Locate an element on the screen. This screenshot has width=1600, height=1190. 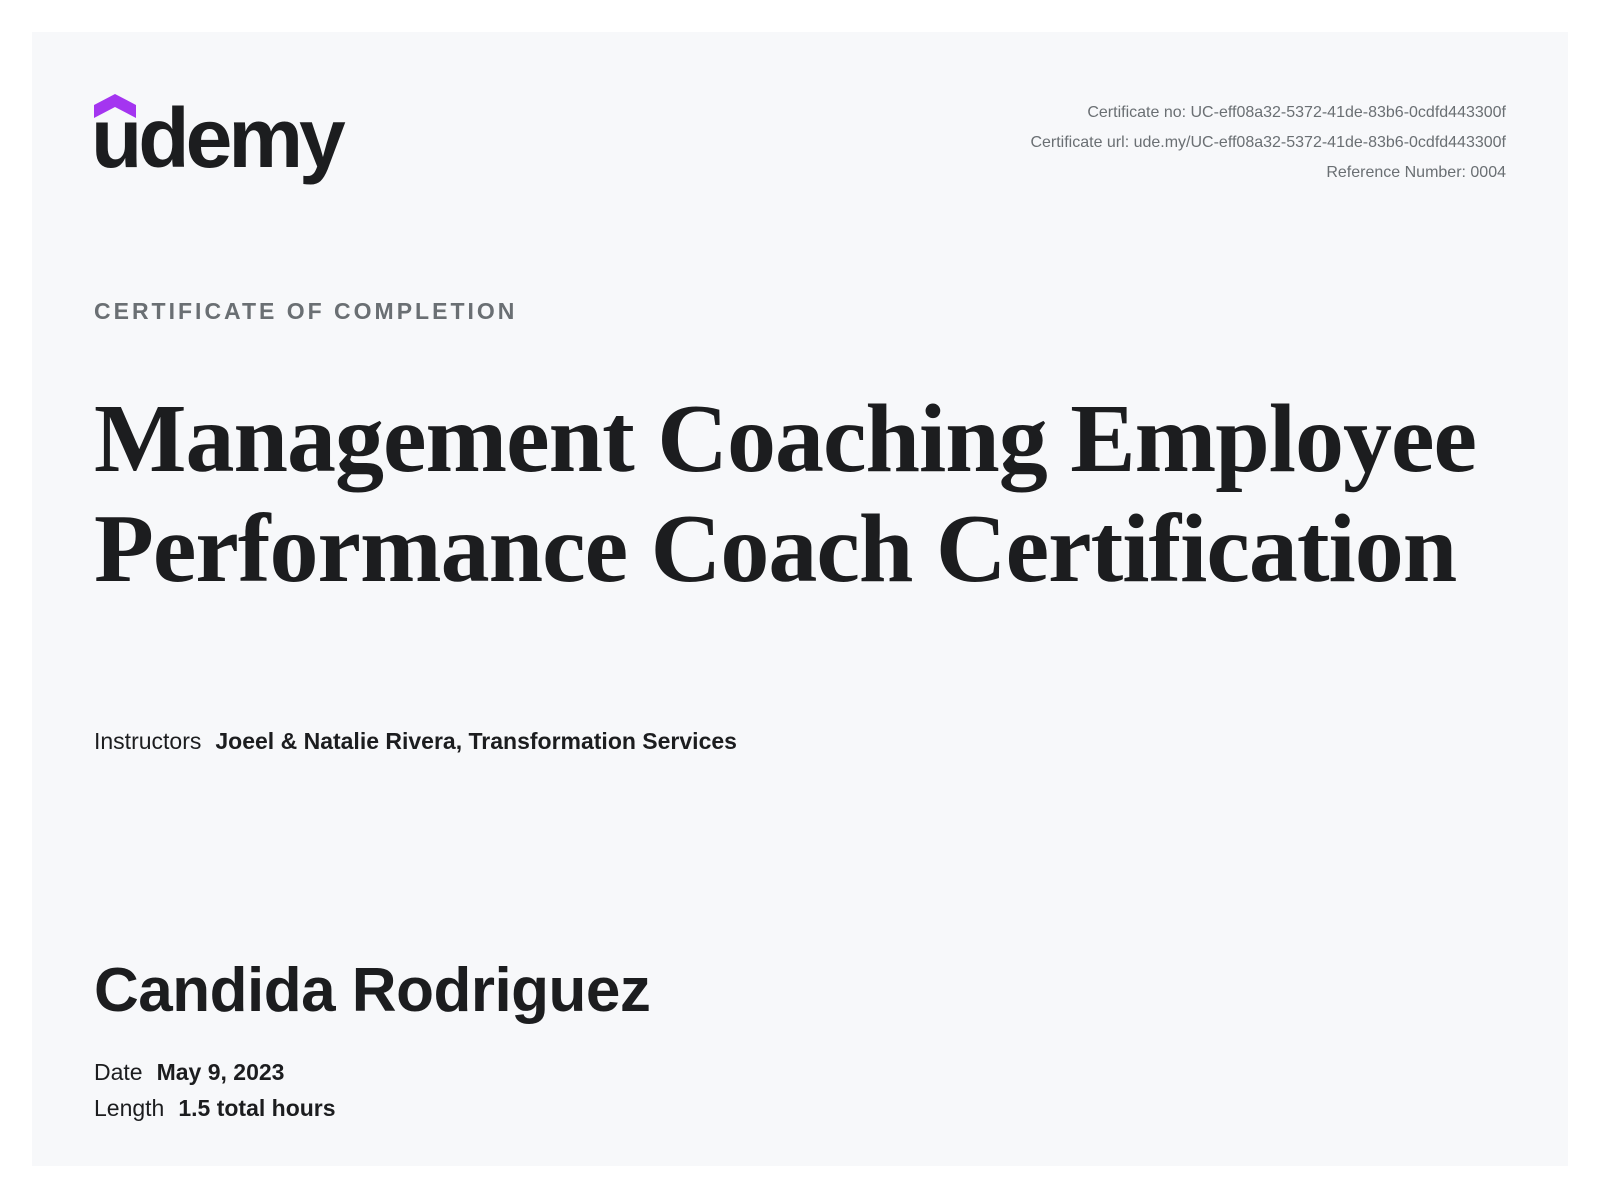
length-row: Length 1.5 total hours is located at coordinates (215, 1108).